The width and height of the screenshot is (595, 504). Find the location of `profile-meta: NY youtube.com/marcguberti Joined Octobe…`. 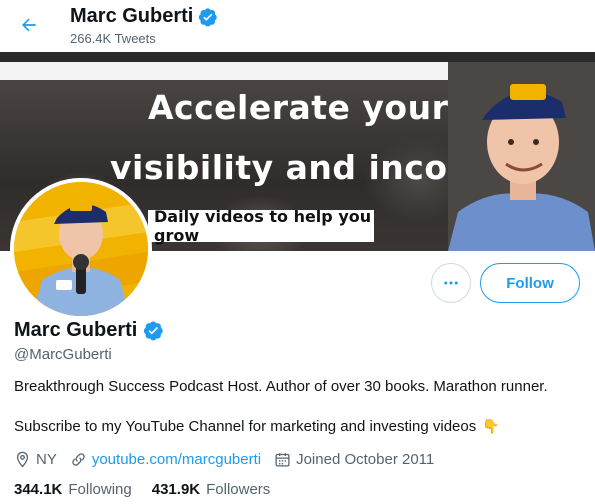

profile-meta: NY youtube.com/marcguberti Joined Octobe… is located at coordinates (230, 459).